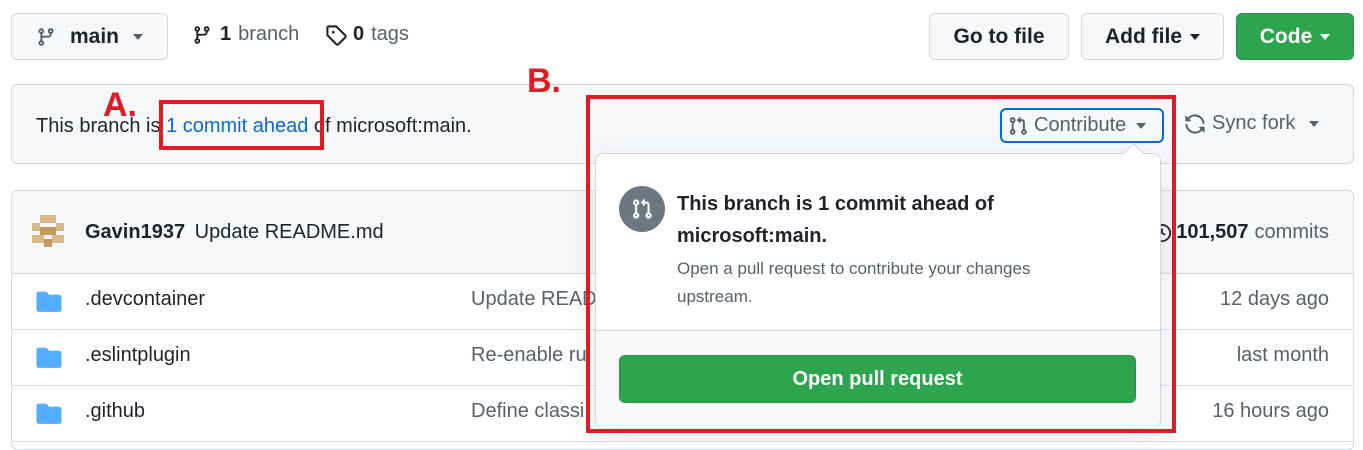 The height and width of the screenshot is (450, 1363). What do you see at coordinates (359, 34) in the screenshot?
I see `tags-count: 0` at bounding box center [359, 34].